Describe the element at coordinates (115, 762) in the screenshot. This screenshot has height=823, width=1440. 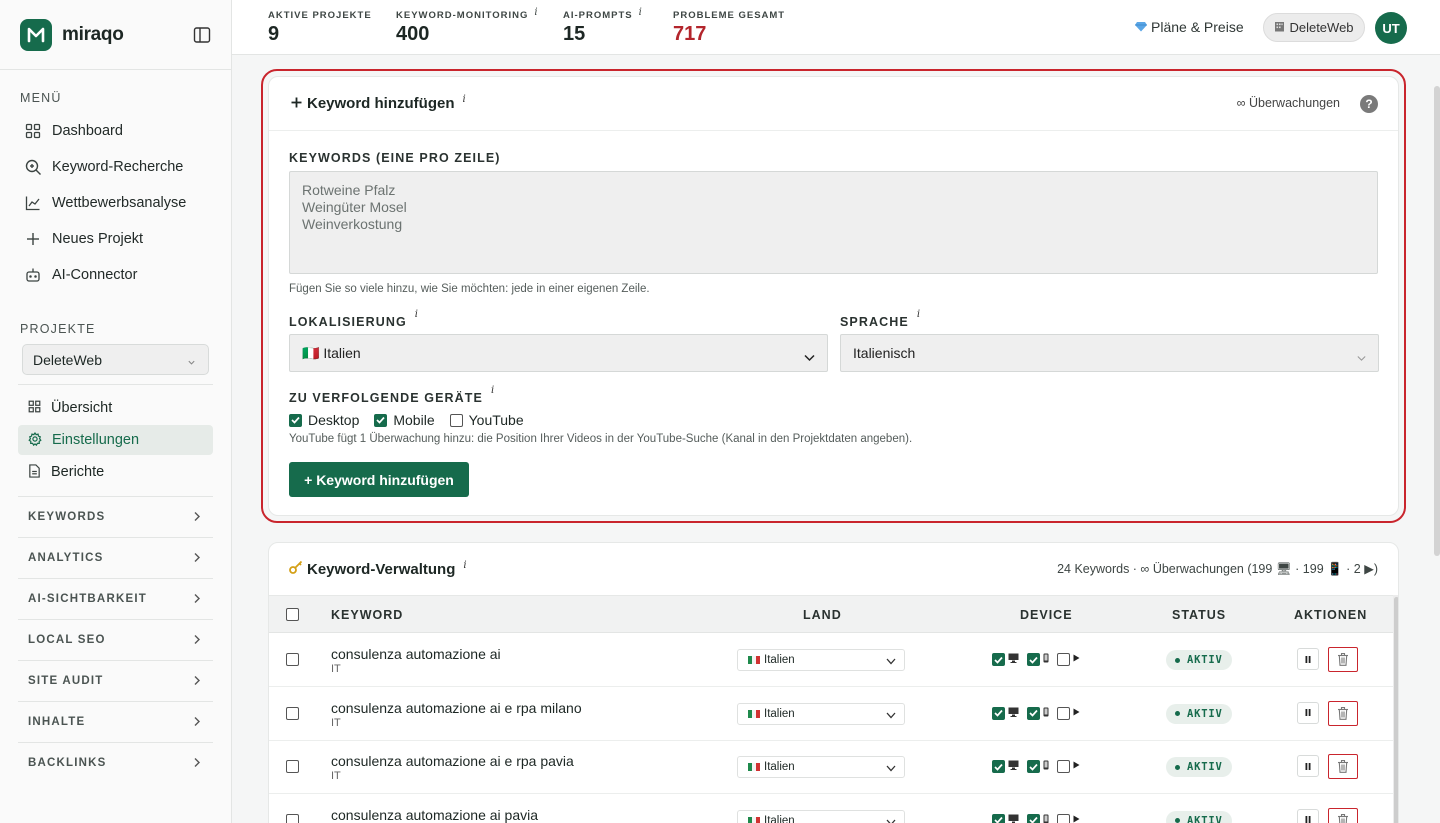
I see `group-backlinks: BACKLINKS` at that location.